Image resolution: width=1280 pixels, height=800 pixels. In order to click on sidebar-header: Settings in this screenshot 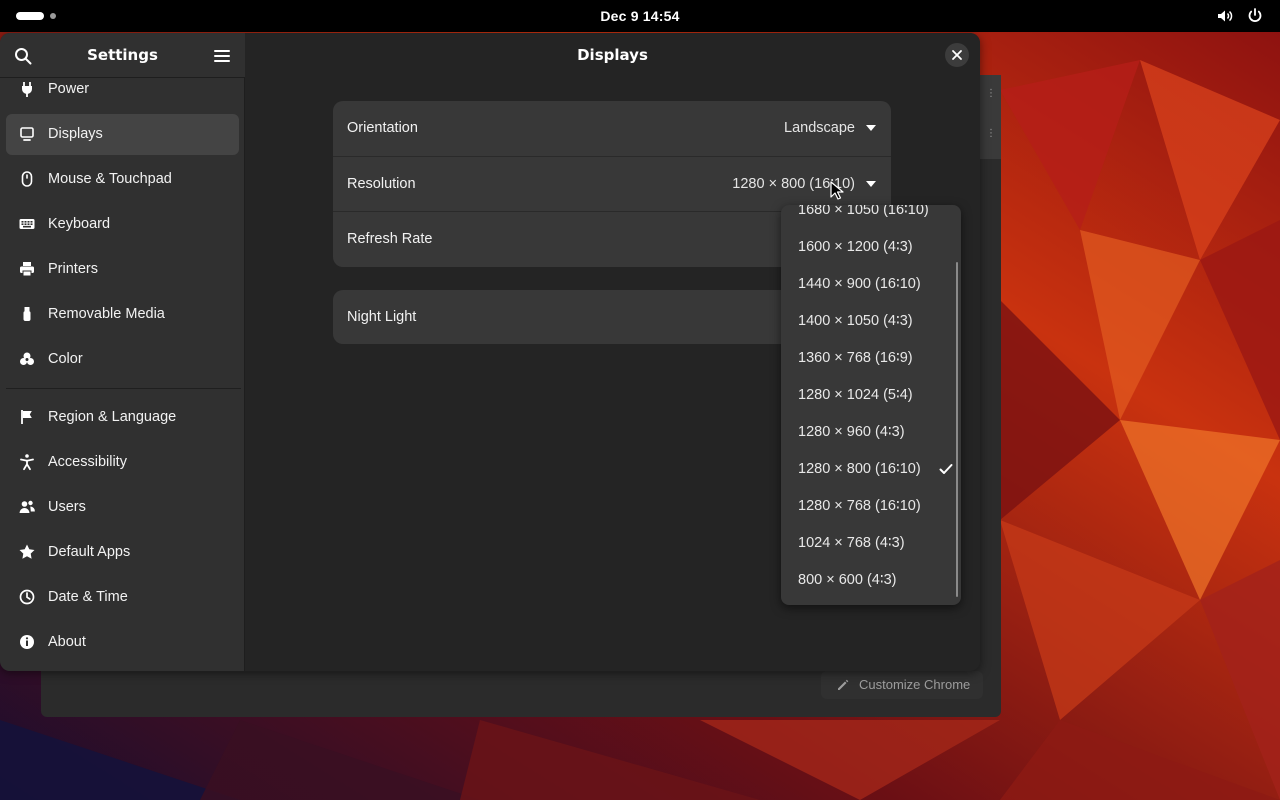, I will do `click(122, 55)`.